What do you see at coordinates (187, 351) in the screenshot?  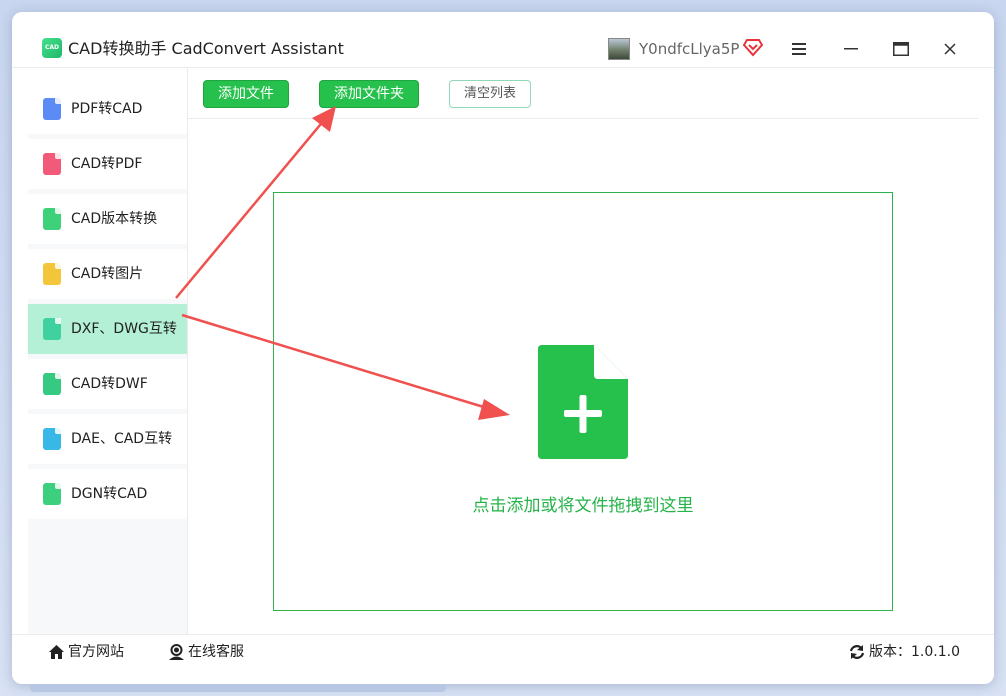 I see `sidebar-divider` at bounding box center [187, 351].